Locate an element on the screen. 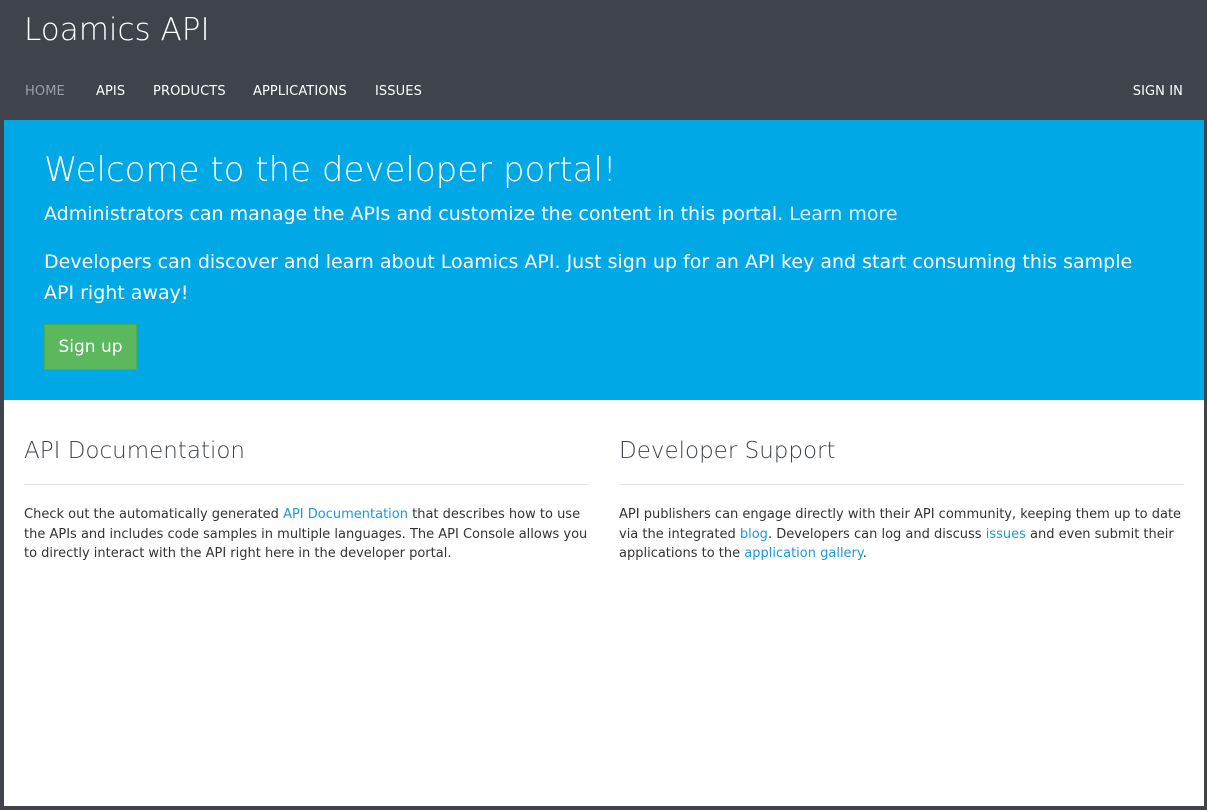  dev-support-heading: Developer Support is located at coordinates (727, 451).